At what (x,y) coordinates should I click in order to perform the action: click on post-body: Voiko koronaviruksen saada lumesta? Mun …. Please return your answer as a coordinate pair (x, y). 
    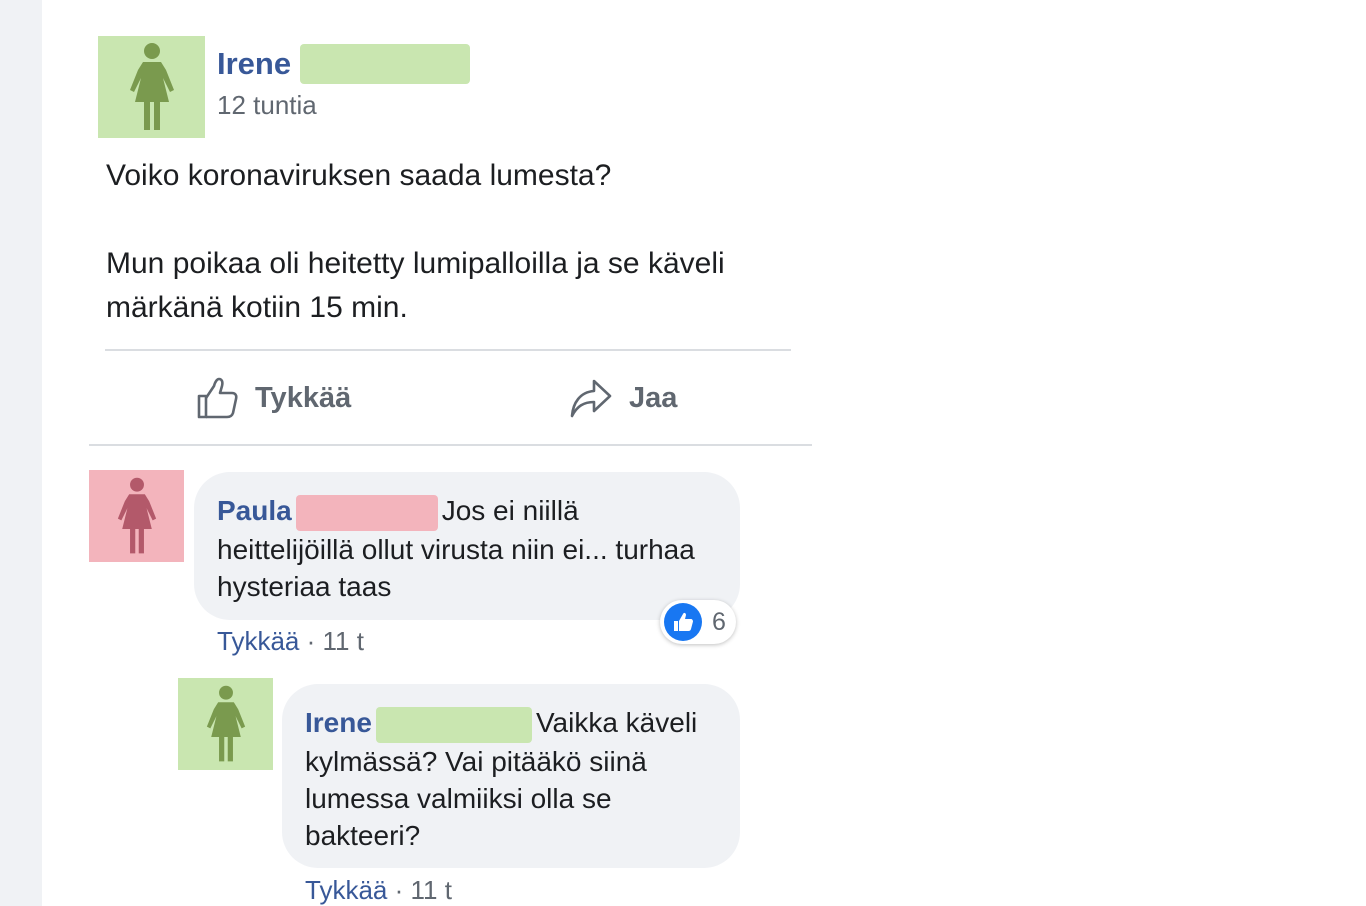
    Looking at the image, I should click on (446, 242).